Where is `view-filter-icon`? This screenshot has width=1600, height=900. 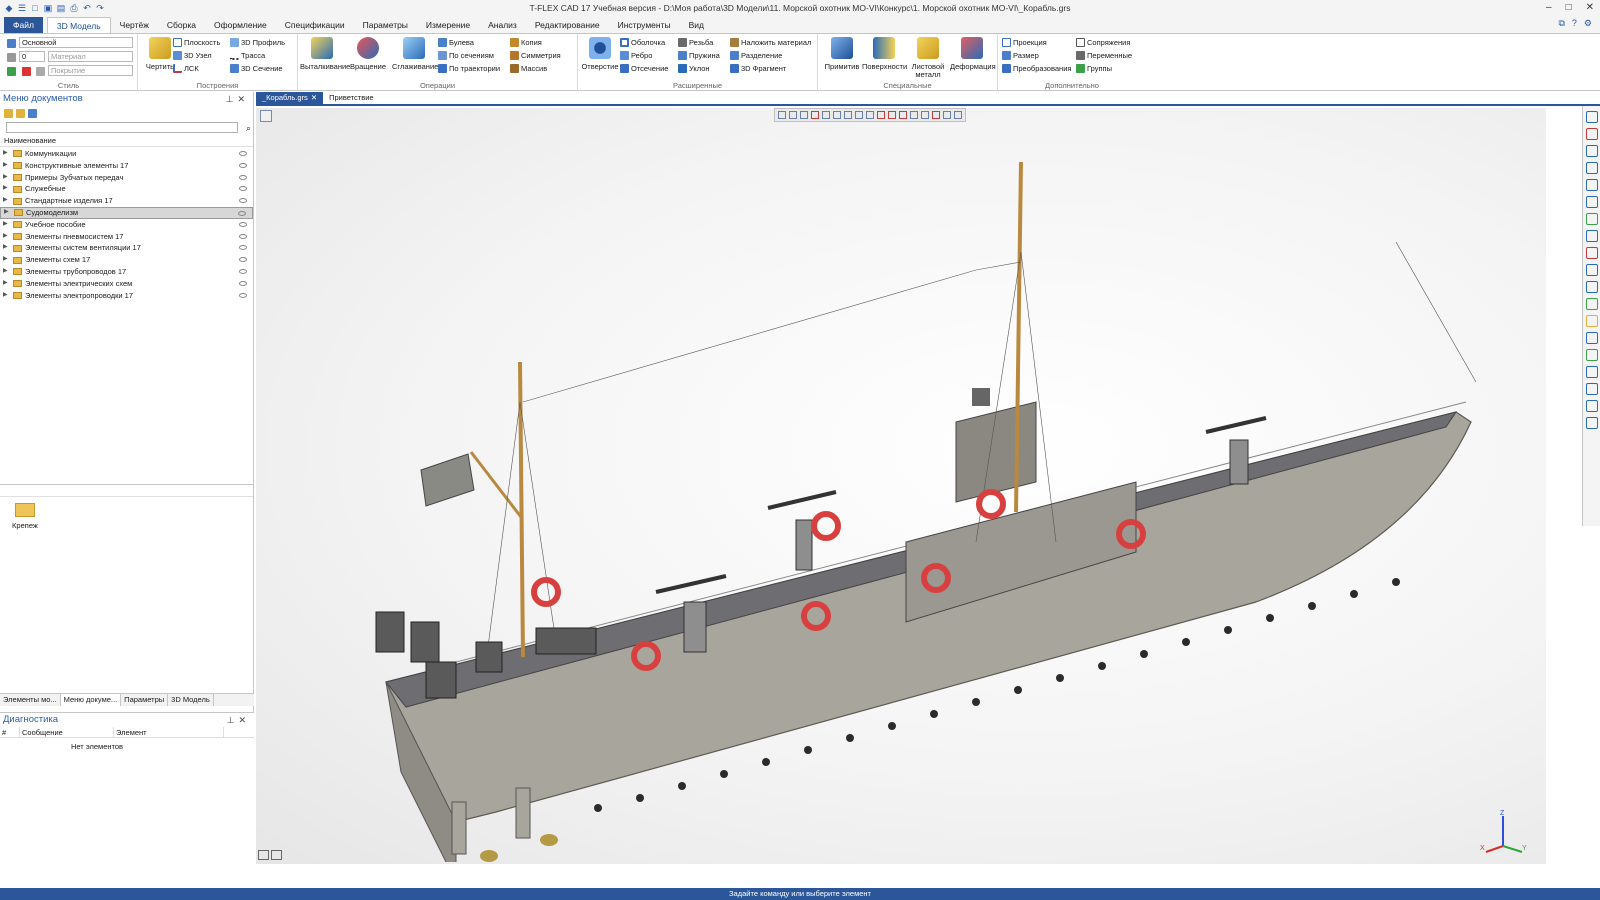
view-filter-icon is located at coordinates (782, 115).